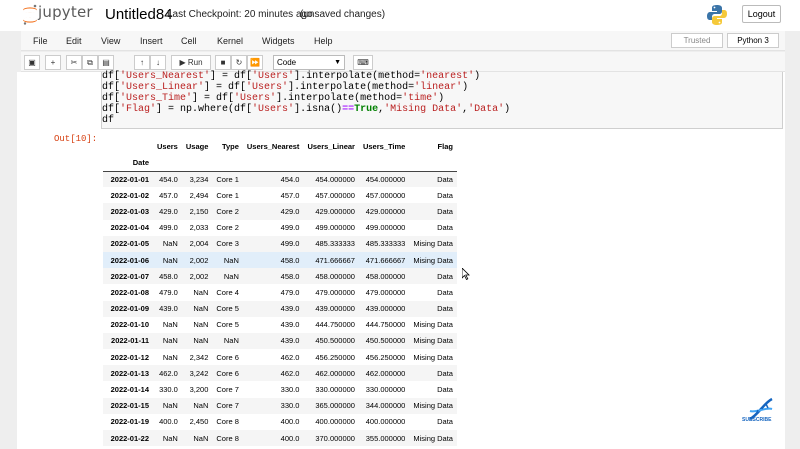 This screenshot has height=449, width=800. I want to click on table-cell: 479.000000, so click(385, 292).